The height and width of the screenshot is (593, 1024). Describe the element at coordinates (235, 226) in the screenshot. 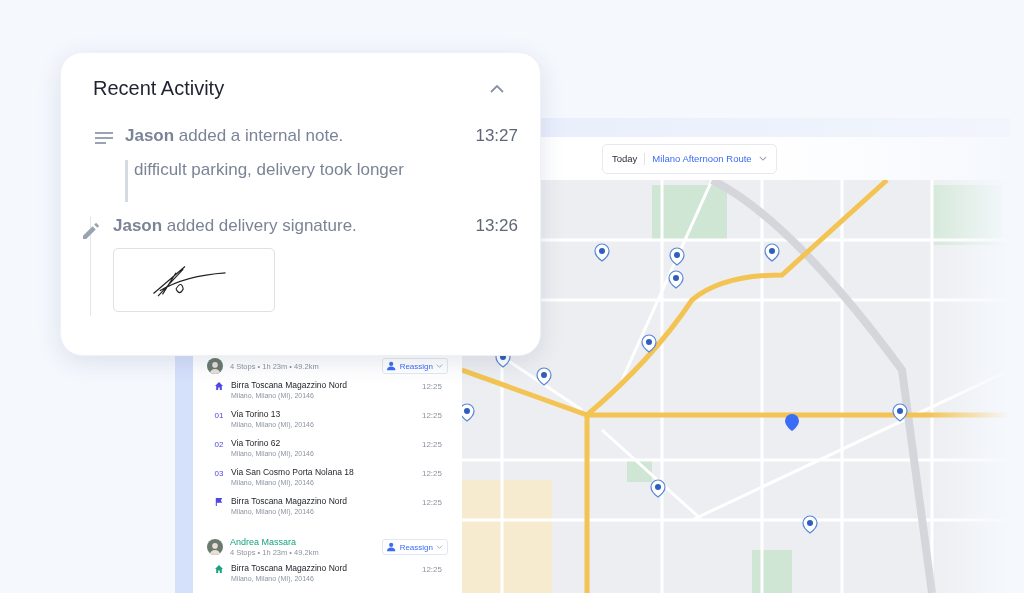

I see `activity-text: Jason added delivery signature.` at that location.